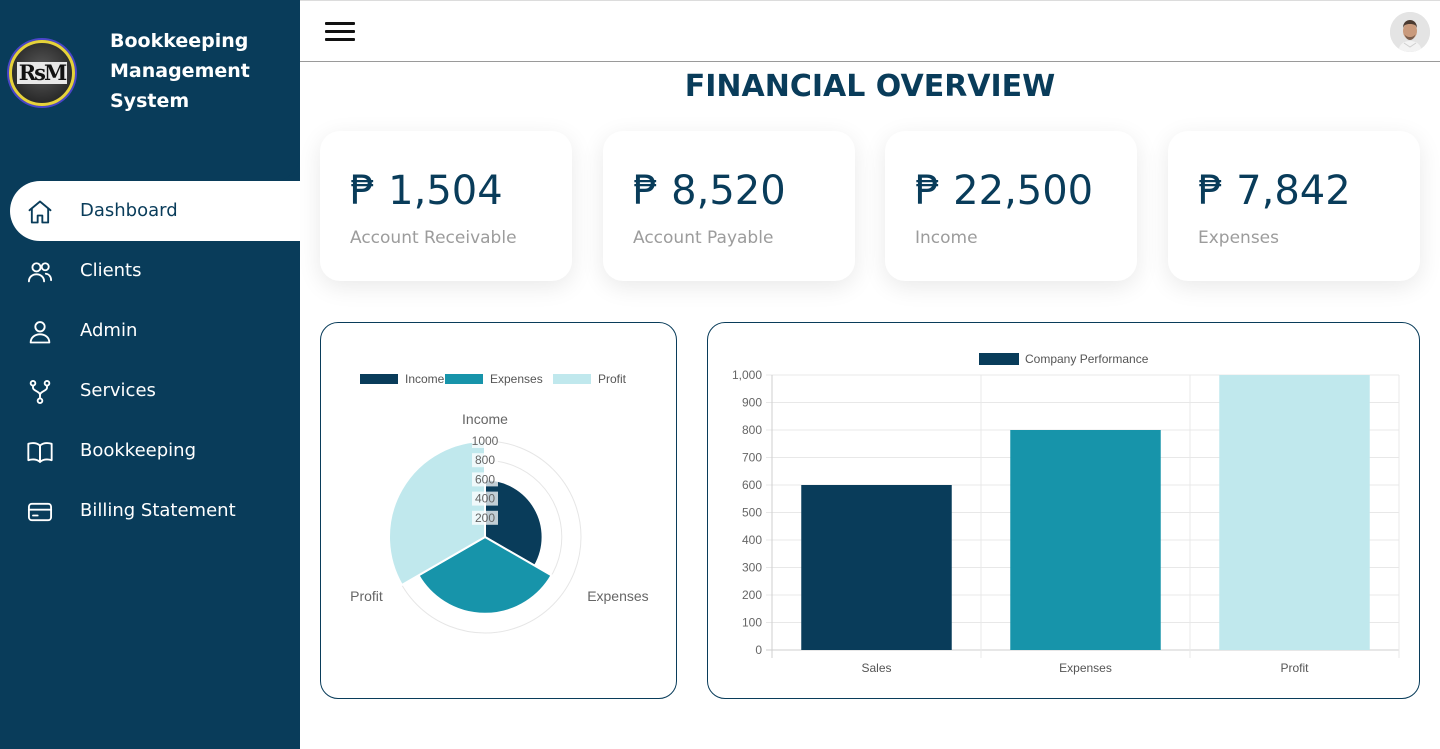 This screenshot has height=749, width=1440. I want to click on sidebar-item-bookkeeping: Bookkeeping, so click(150, 451).